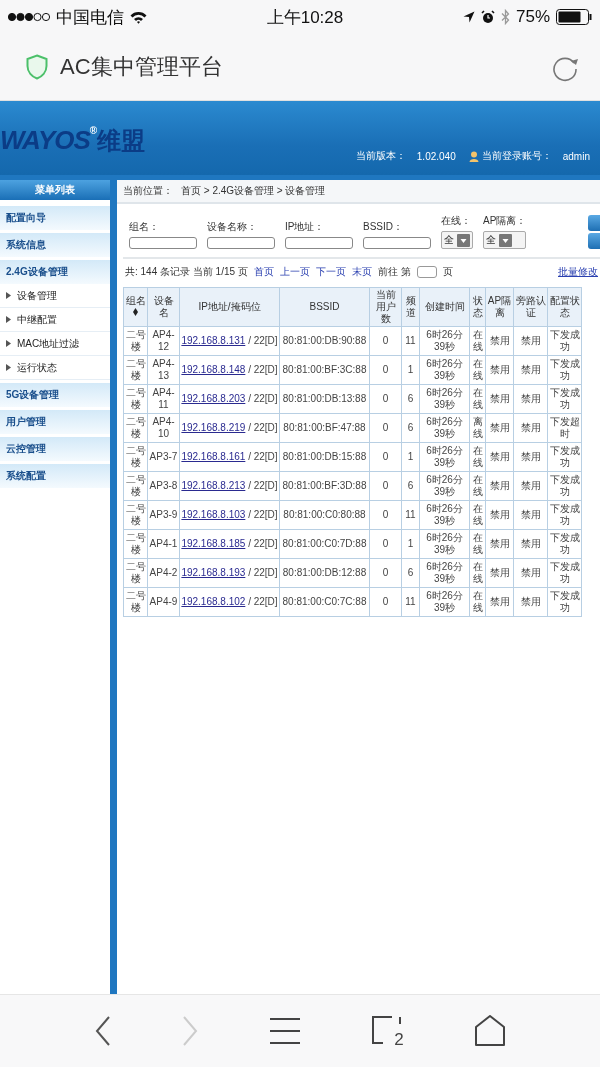  Describe the element at coordinates (213, 340) in the screenshot. I see `ip-link: 192.168.8.131` at that location.